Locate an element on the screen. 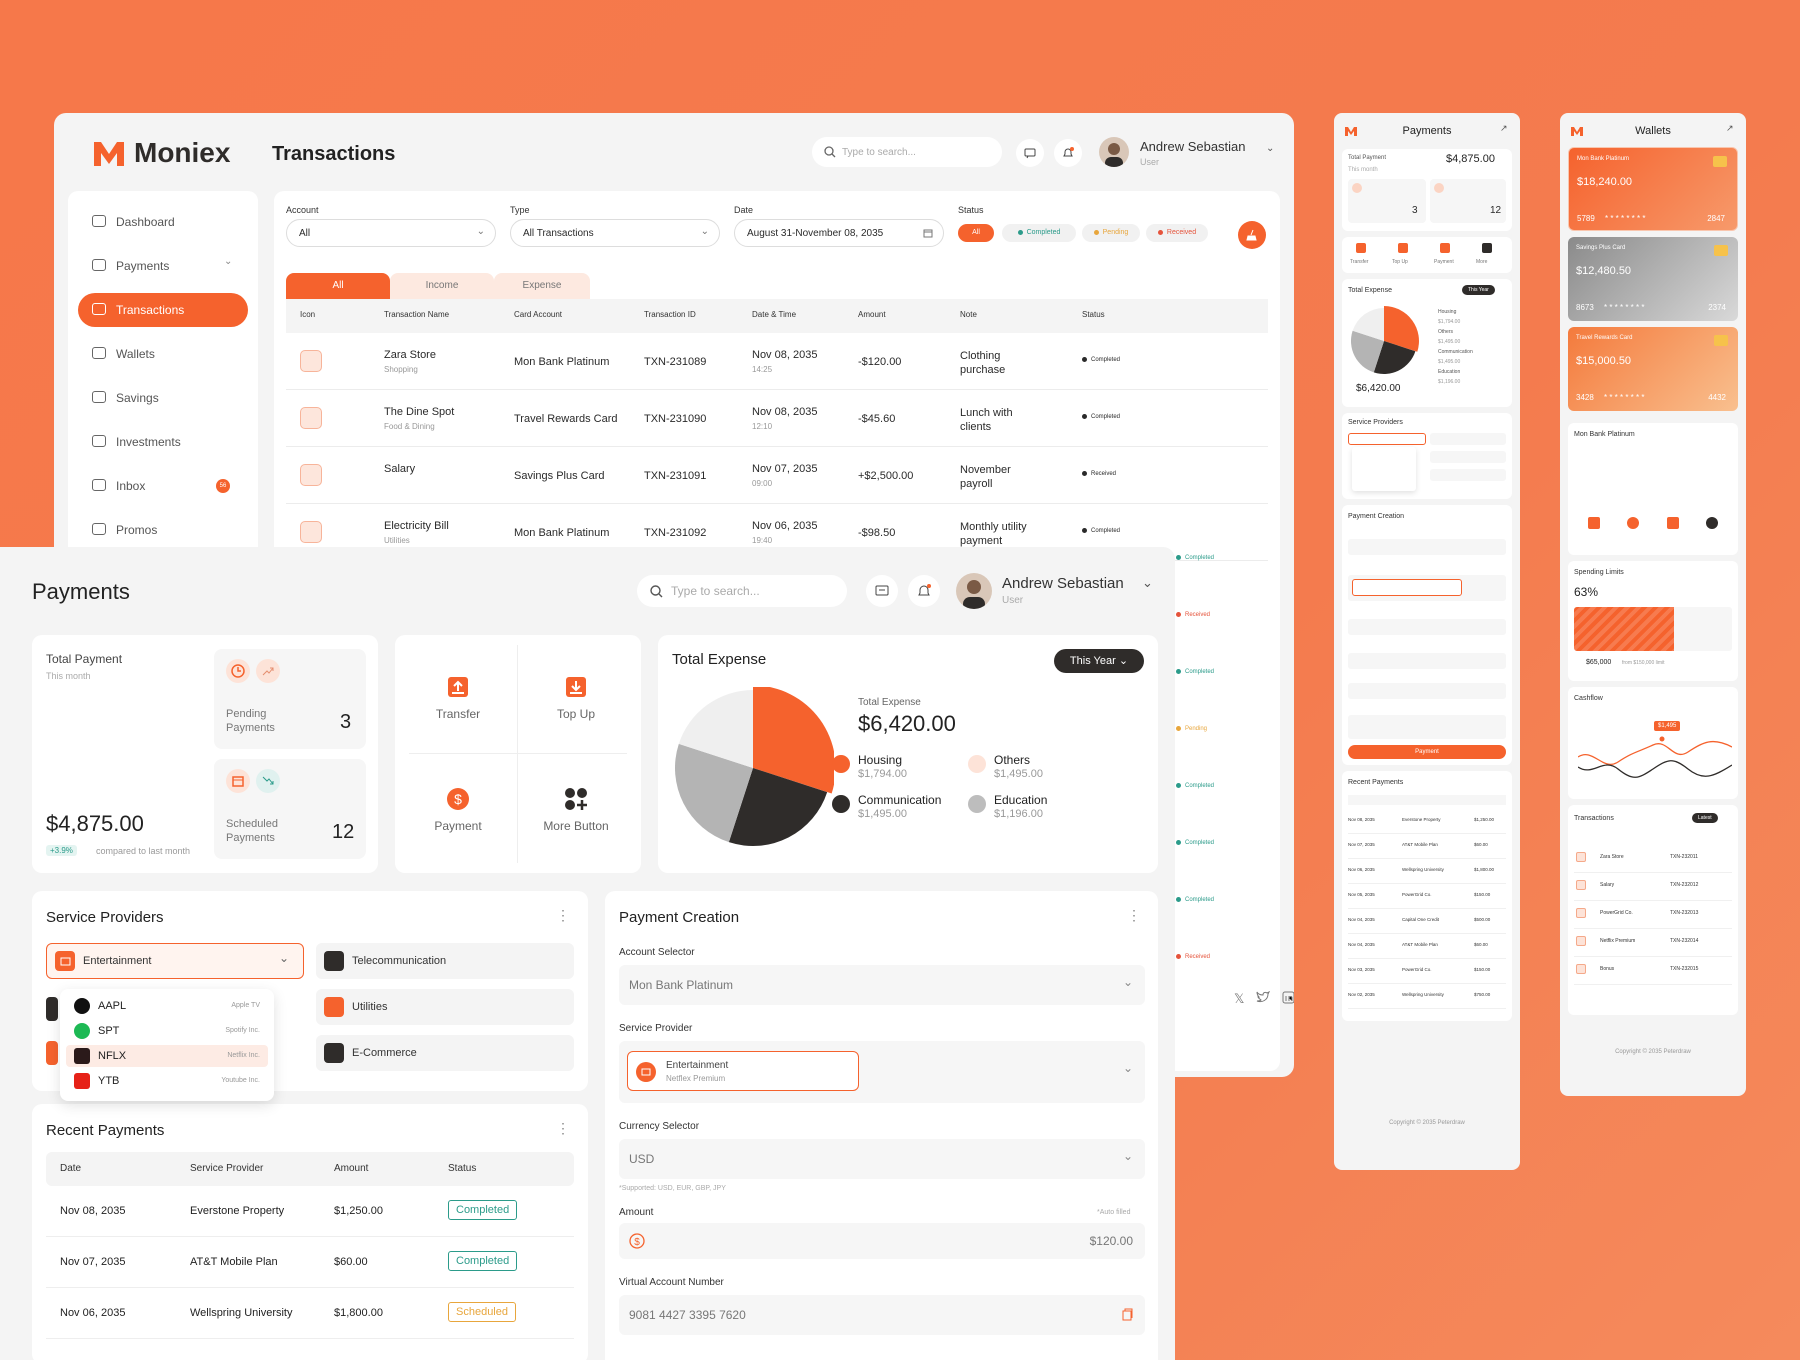 Image resolution: width=1800 pixels, height=1360 pixels. grid-plus-icon is located at coordinates (1712, 523).